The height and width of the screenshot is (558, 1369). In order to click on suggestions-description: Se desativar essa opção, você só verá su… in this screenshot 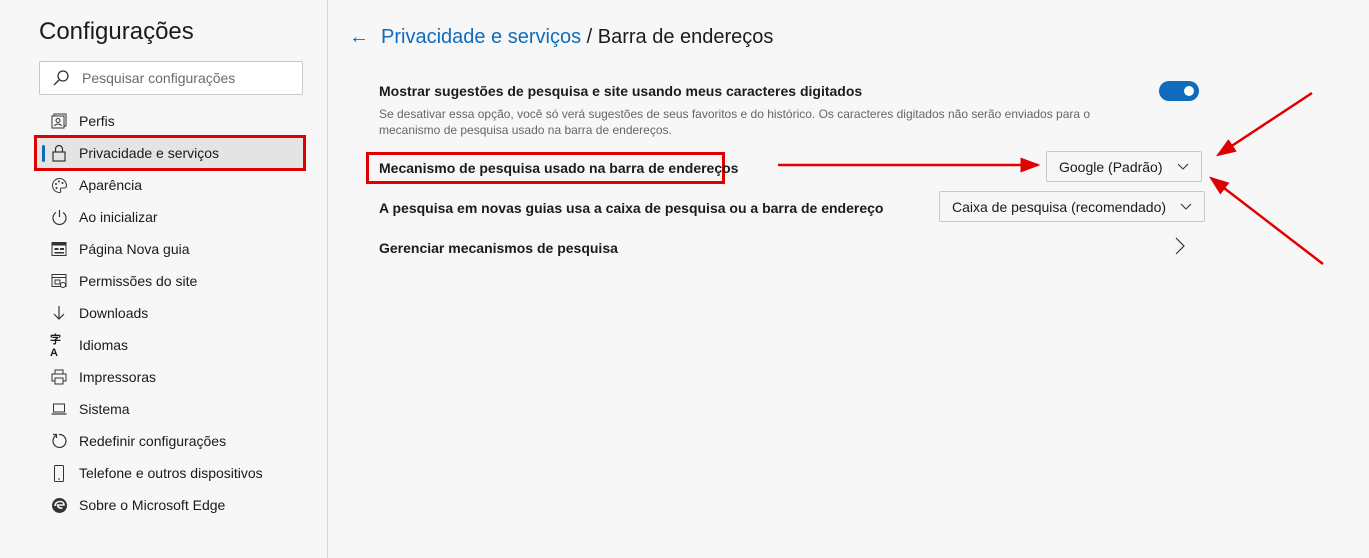, I will do `click(735, 122)`.